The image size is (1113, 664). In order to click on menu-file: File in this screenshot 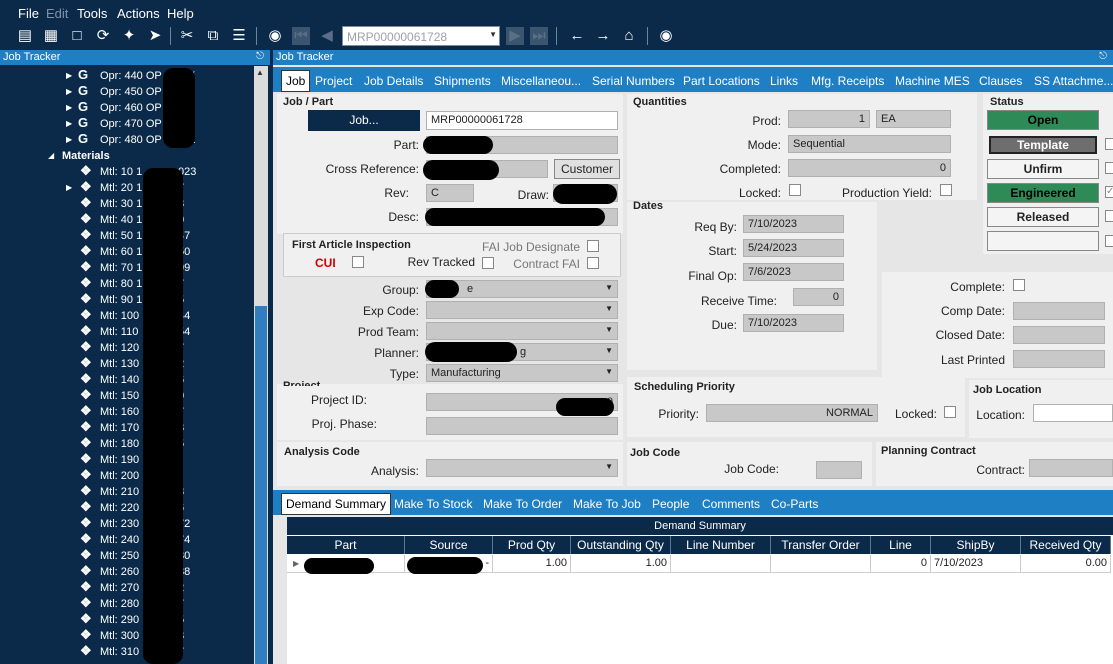, I will do `click(28, 13)`.